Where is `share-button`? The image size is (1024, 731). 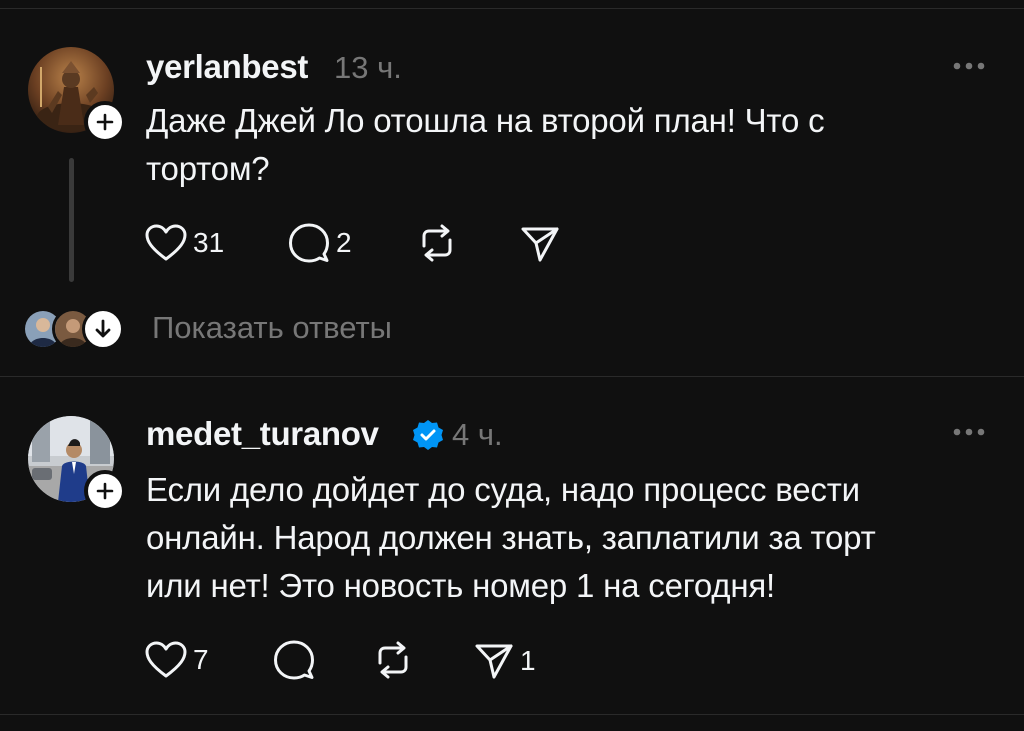 share-button is located at coordinates (540, 244).